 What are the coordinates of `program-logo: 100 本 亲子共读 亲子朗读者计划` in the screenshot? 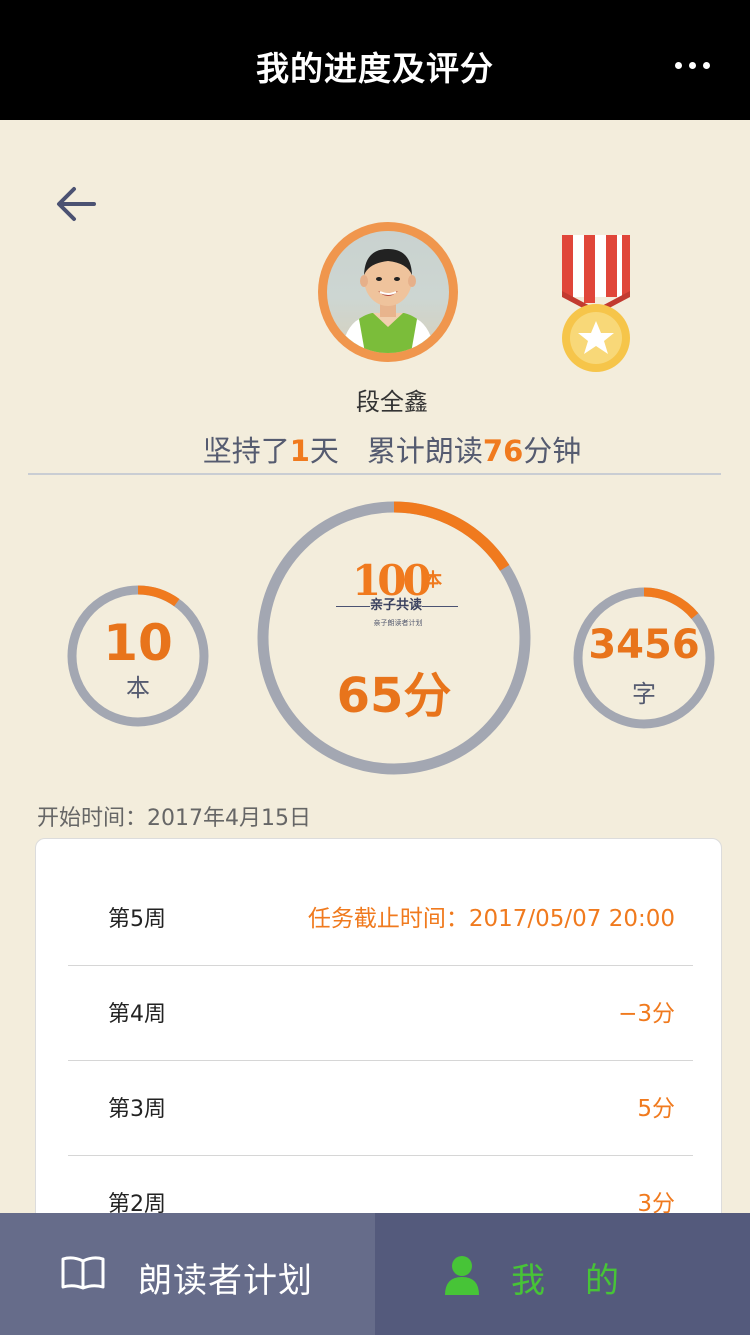 It's located at (397, 595).